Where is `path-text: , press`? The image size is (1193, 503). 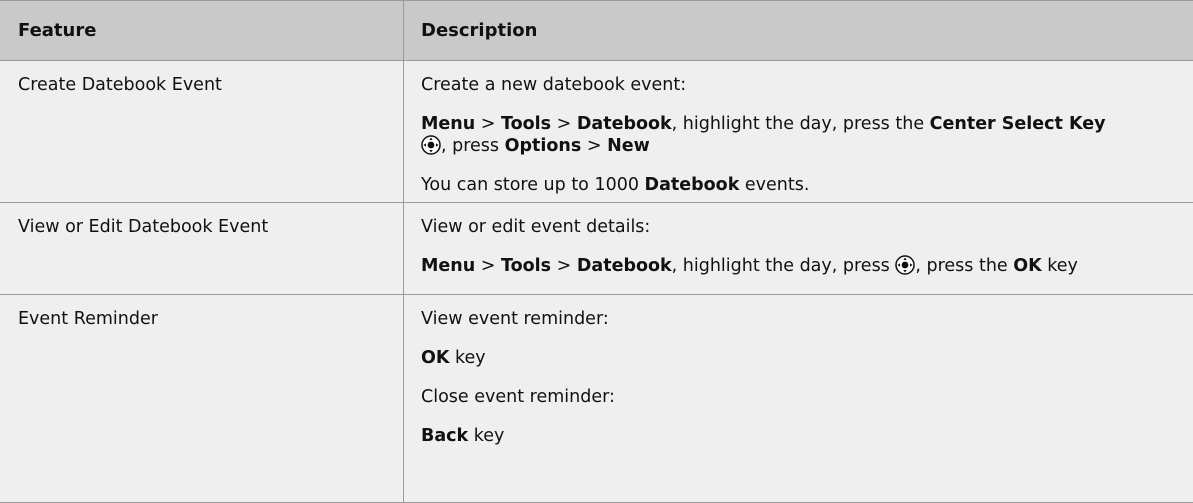 path-text: , press is located at coordinates (473, 146).